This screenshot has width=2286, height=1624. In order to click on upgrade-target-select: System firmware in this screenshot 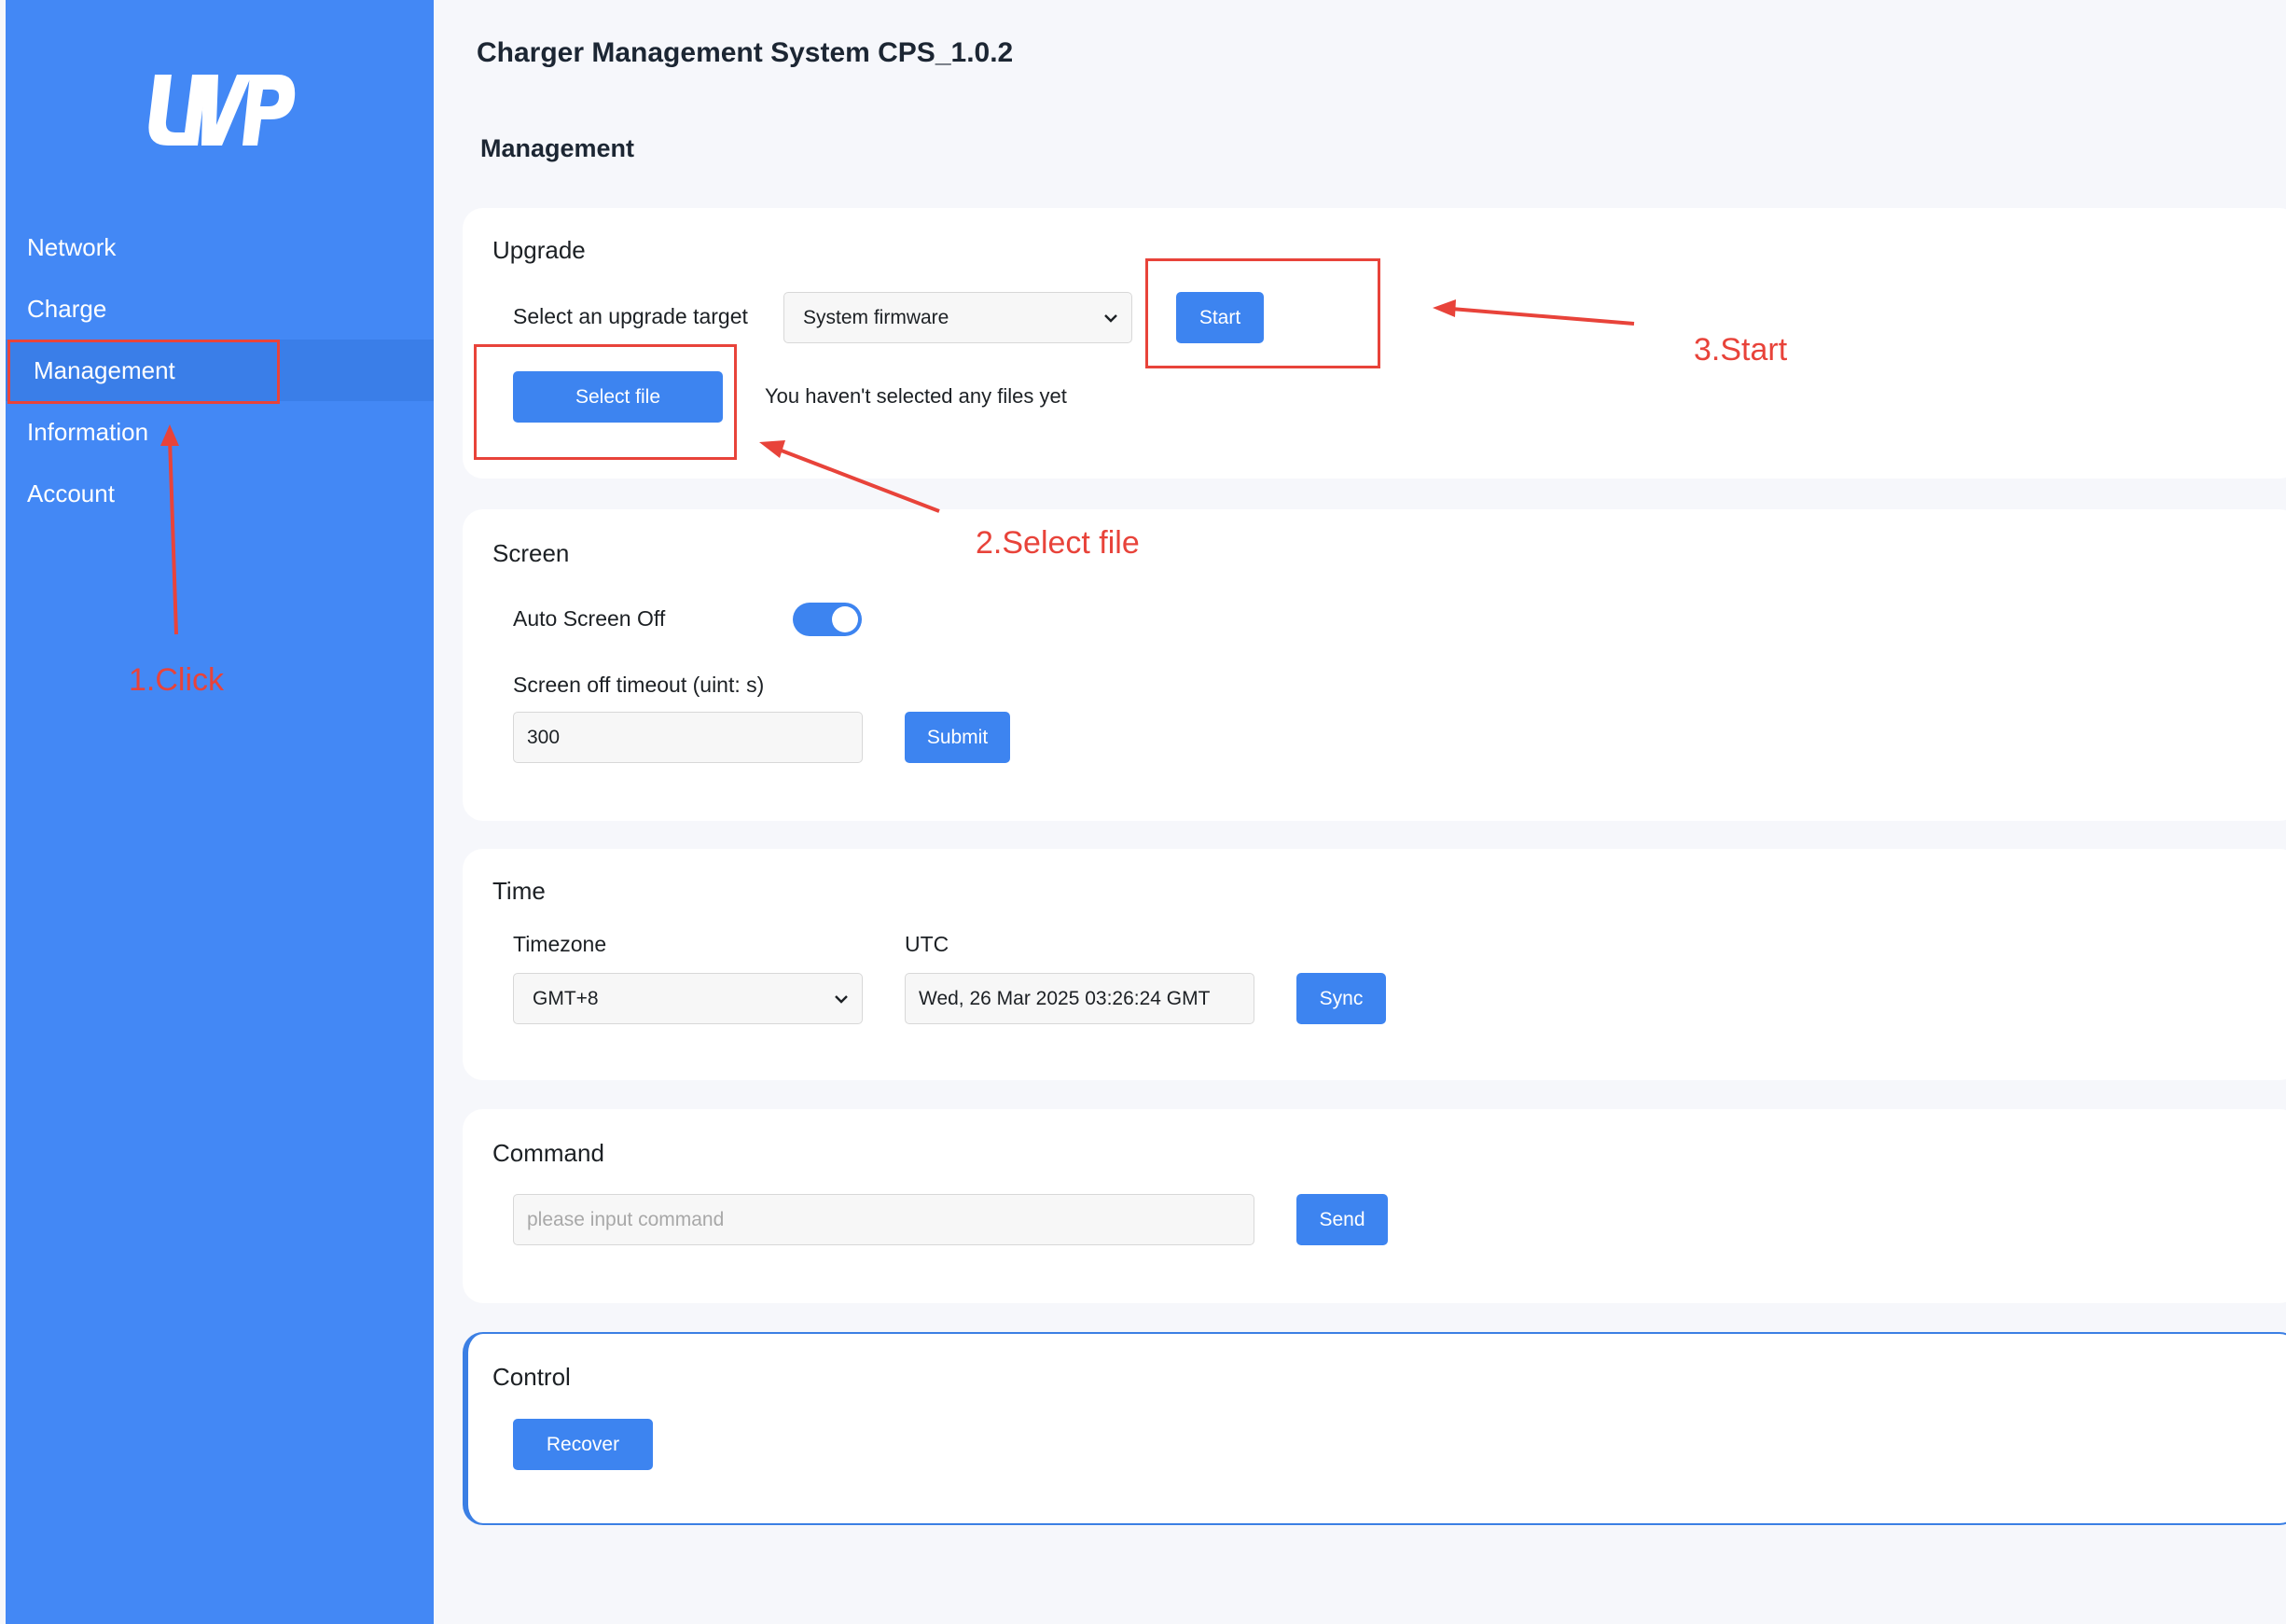, I will do `click(957, 317)`.